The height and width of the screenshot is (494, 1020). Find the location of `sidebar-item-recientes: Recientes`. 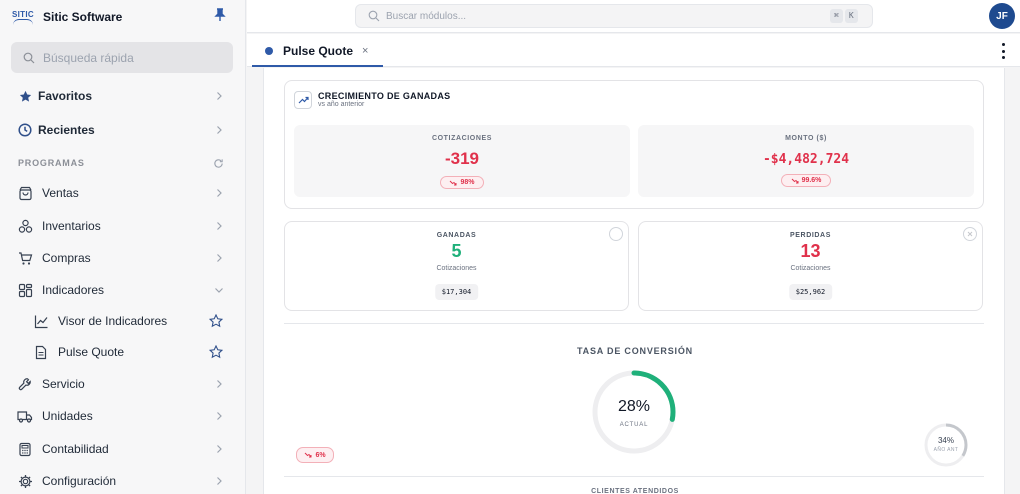

sidebar-item-recientes: Recientes is located at coordinates (123, 130).